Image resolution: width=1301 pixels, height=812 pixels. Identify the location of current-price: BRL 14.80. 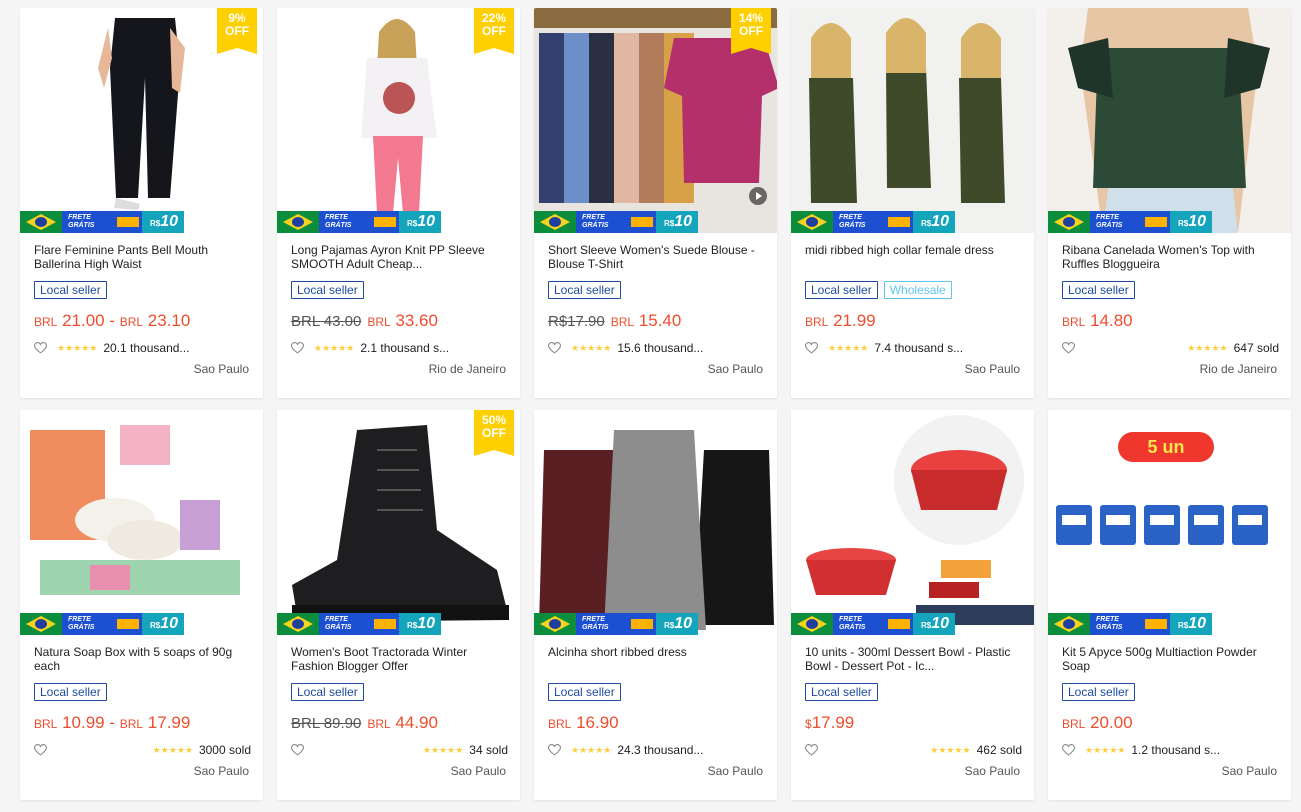
(1097, 320).